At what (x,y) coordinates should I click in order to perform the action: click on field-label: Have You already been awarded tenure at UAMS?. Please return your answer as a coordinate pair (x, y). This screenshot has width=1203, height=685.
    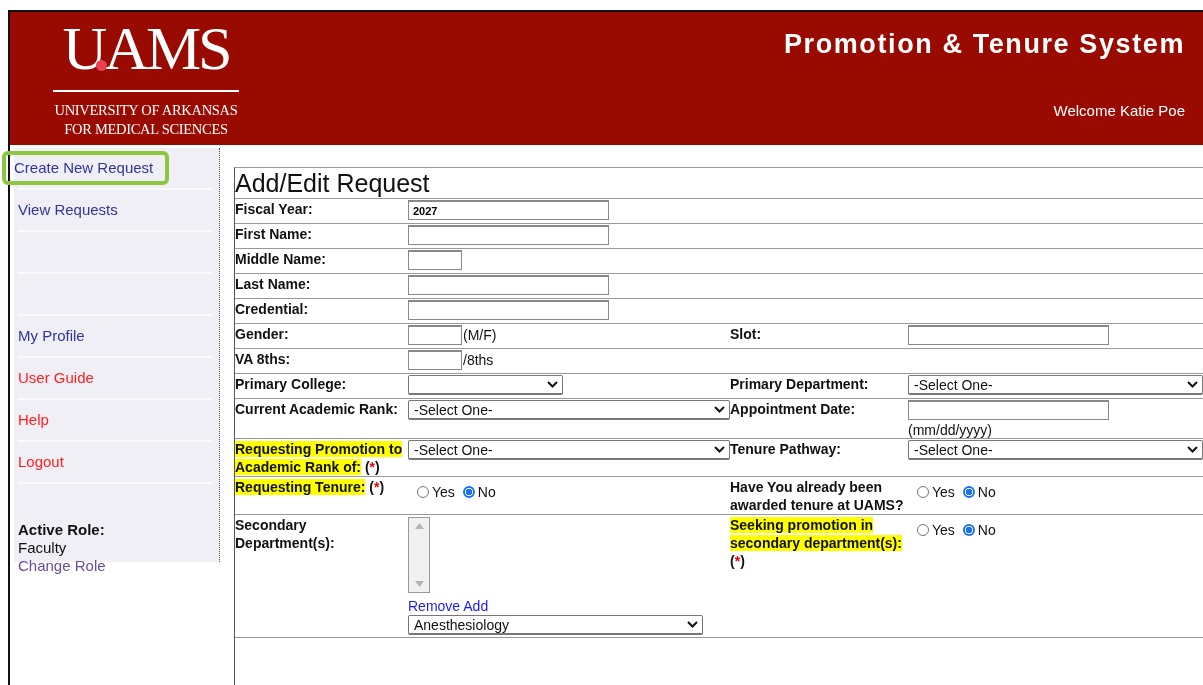
    Looking at the image, I should click on (817, 496).